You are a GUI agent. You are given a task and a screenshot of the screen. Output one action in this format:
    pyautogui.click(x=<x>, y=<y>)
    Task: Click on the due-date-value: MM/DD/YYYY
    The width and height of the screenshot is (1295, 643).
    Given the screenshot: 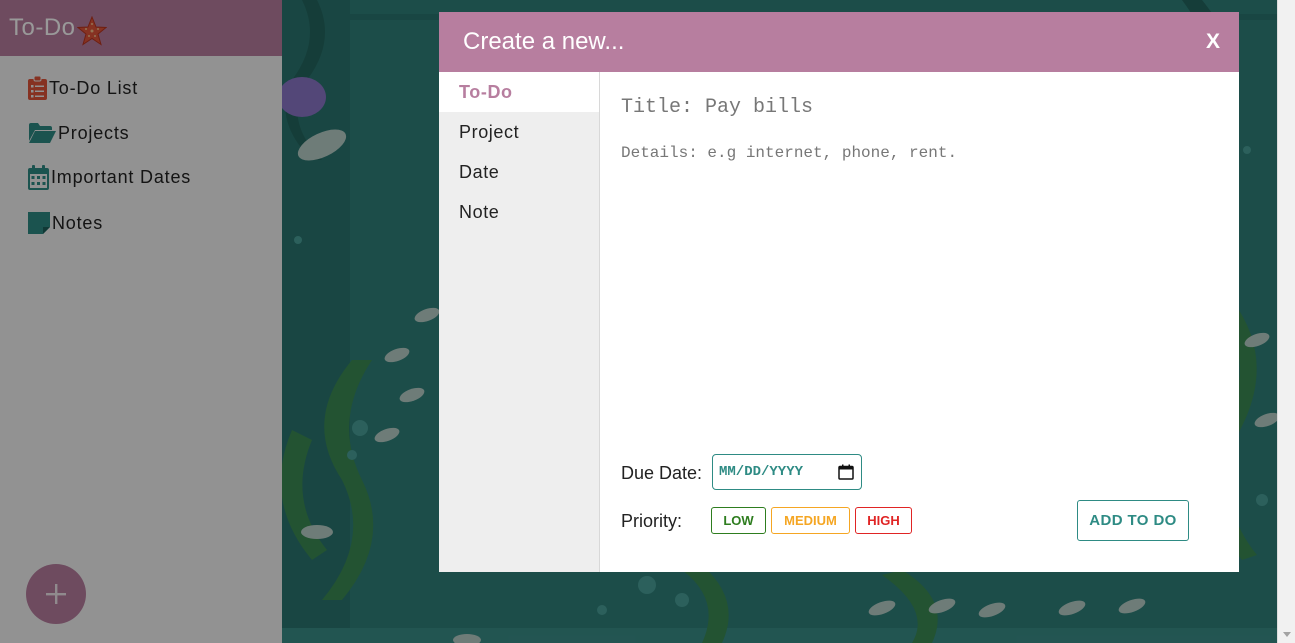 What is the action you would take?
    pyautogui.click(x=761, y=472)
    